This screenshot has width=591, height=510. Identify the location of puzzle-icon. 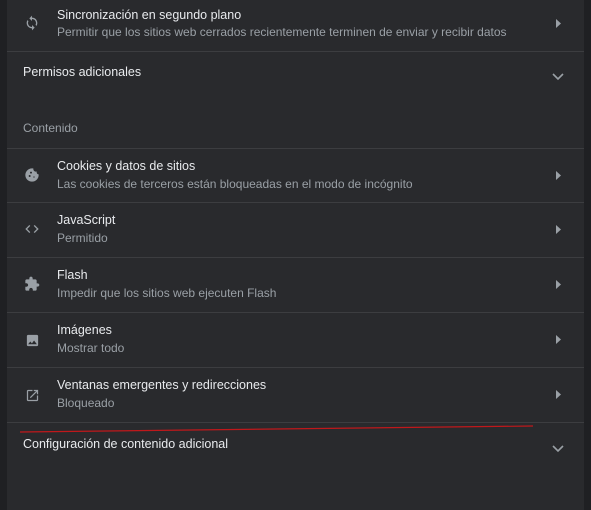
(32, 284).